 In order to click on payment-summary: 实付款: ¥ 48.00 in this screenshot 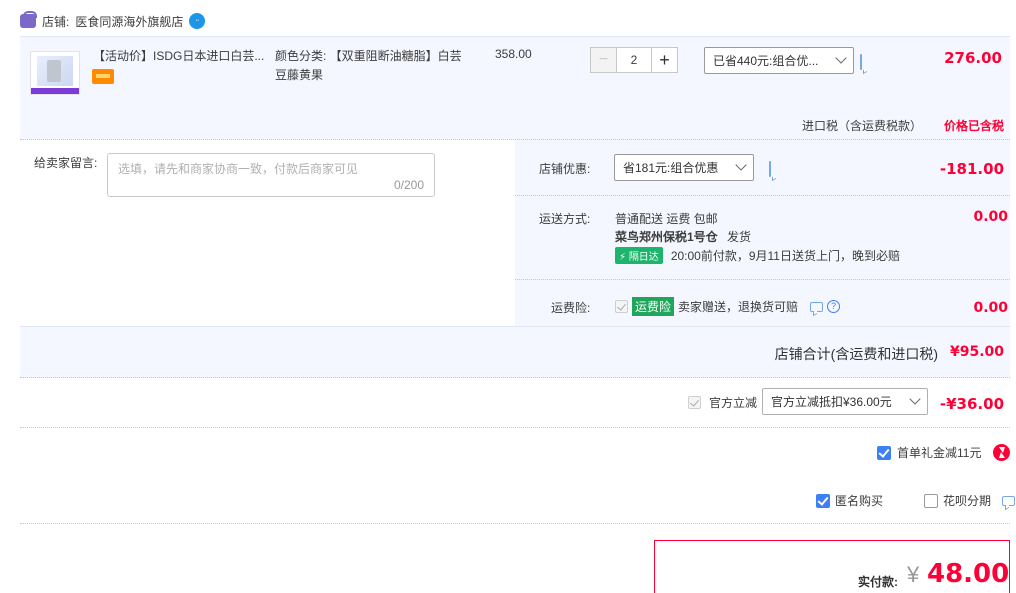, I will do `click(832, 566)`.